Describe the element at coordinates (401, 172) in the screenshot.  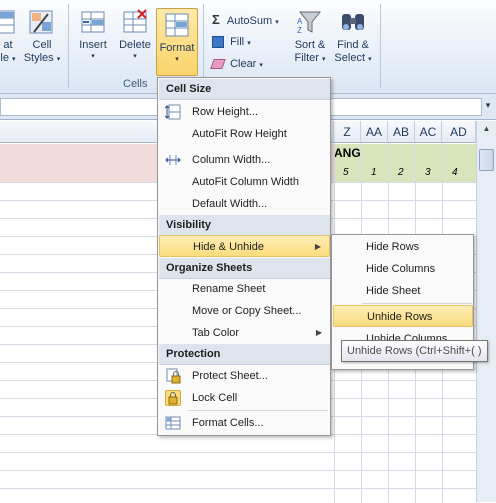
I see `header-number: 2` at that location.